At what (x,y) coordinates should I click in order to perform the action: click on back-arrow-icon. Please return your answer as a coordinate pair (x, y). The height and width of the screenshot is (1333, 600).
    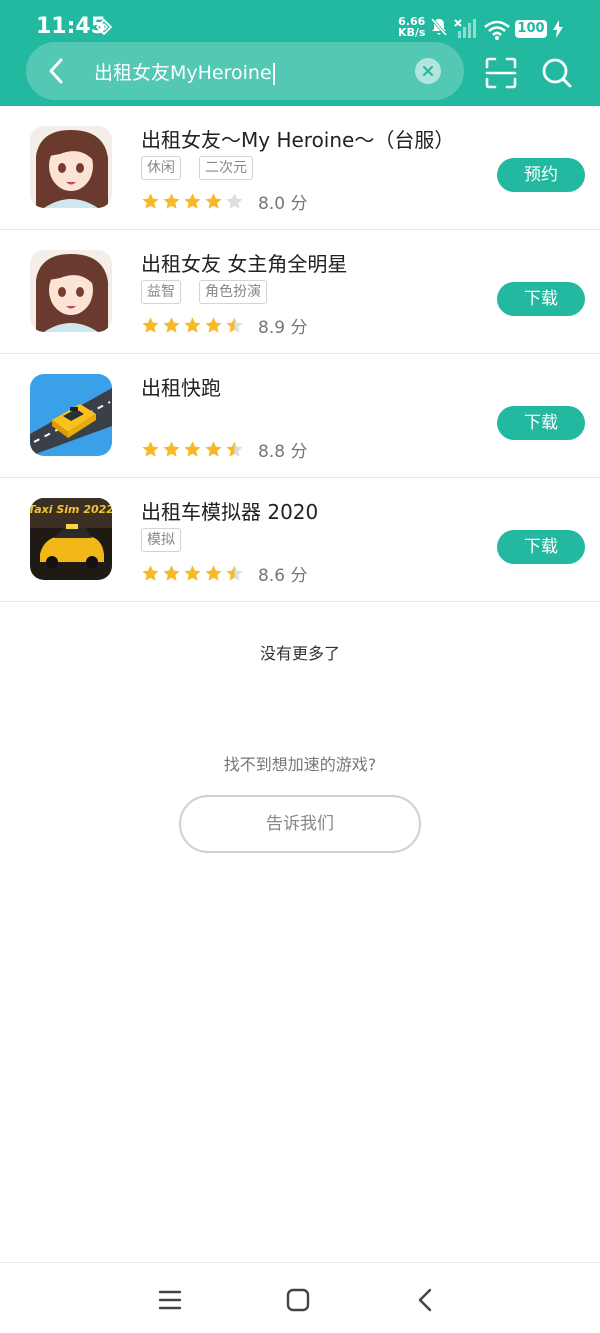
    Looking at the image, I should click on (57, 71).